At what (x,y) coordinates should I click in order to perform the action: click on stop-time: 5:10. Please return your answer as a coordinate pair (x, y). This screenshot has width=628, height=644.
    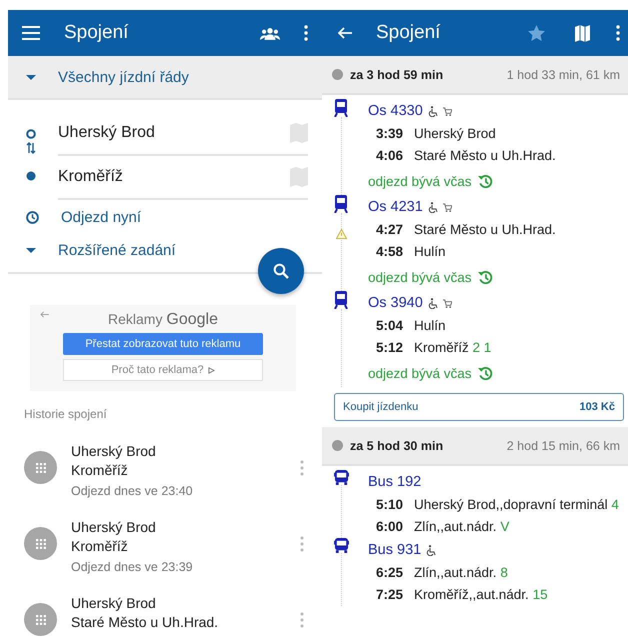
    Looking at the image, I should click on (390, 505).